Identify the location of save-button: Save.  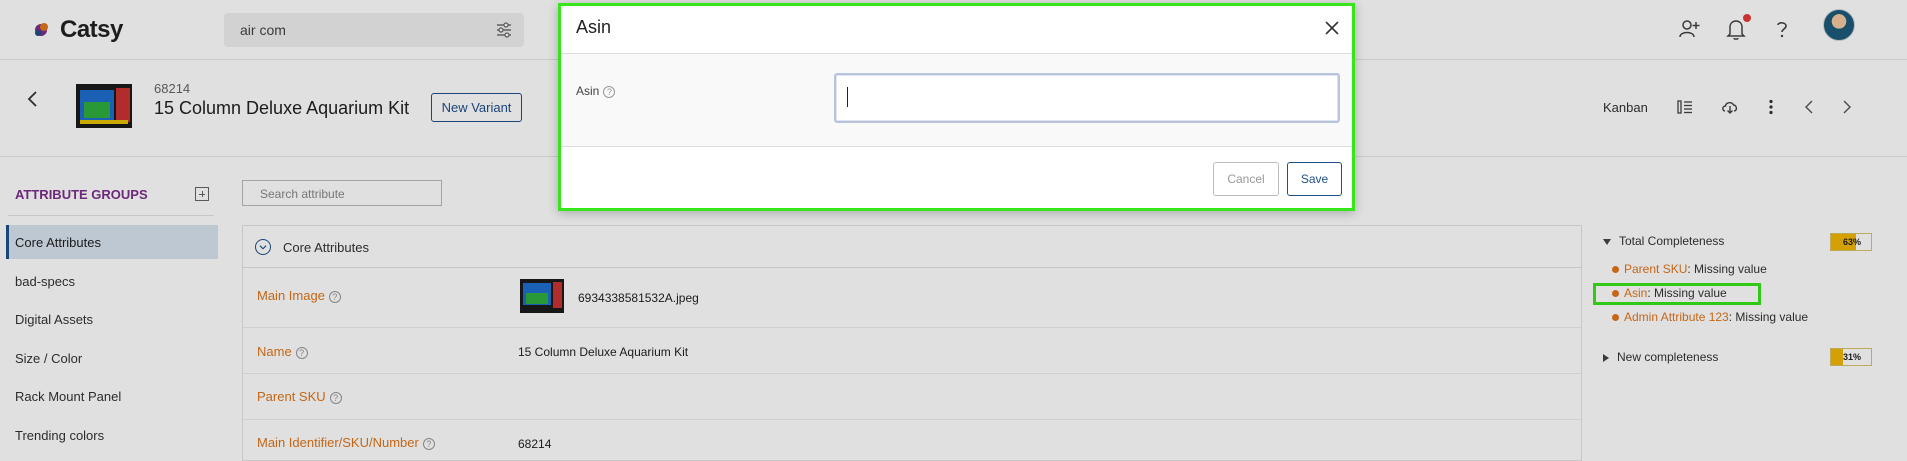
(1314, 179).